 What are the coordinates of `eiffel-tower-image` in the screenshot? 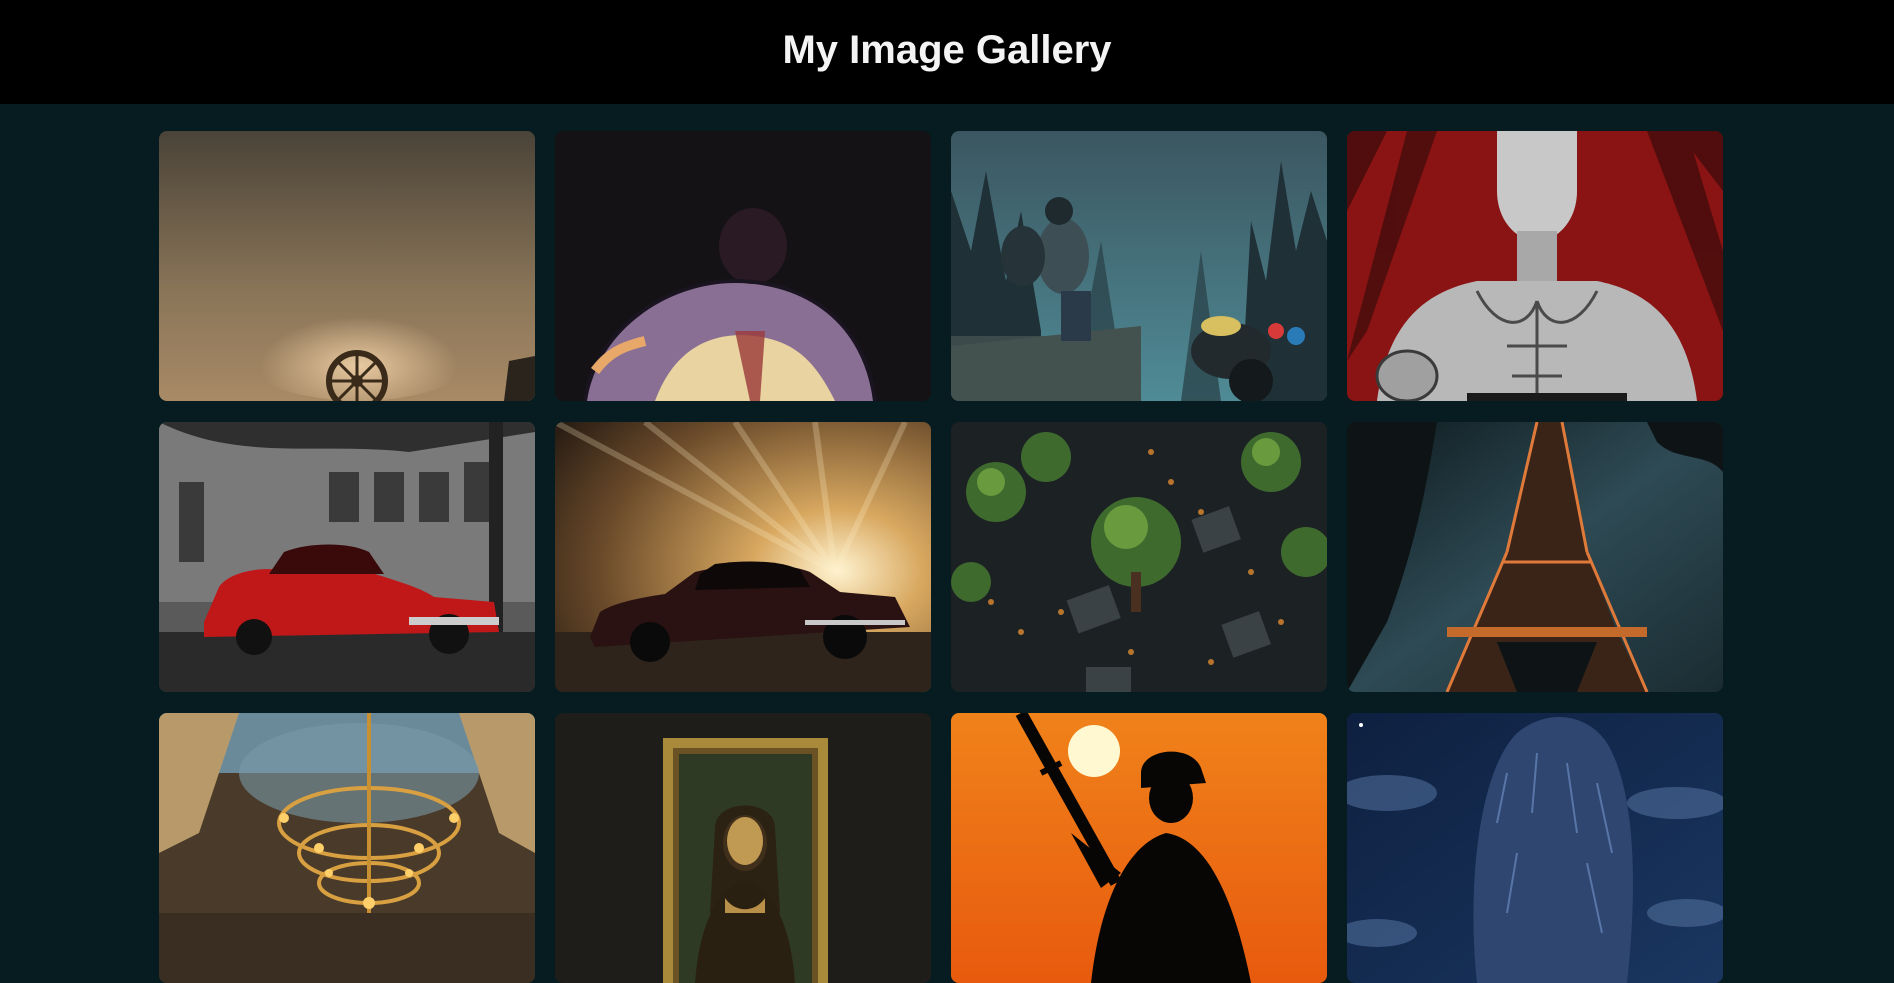 It's located at (1535, 557).